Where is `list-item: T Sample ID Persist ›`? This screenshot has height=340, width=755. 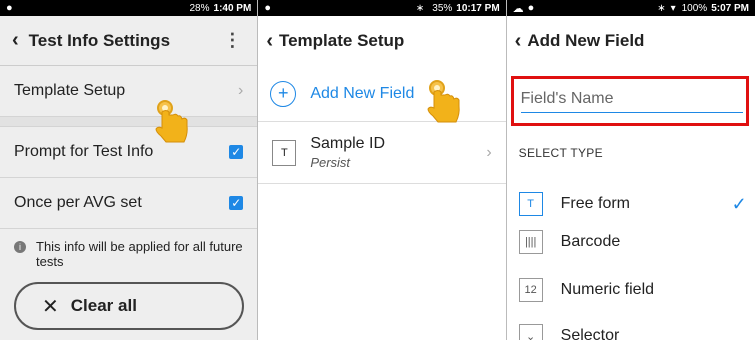 list-item: T Sample ID Persist › is located at coordinates (382, 153).